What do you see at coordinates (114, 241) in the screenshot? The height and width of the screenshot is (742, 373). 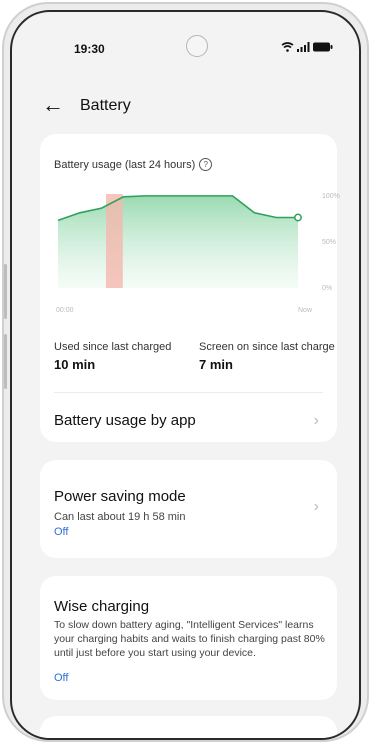 I see `charging-segment` at bounding box center [114, 241].